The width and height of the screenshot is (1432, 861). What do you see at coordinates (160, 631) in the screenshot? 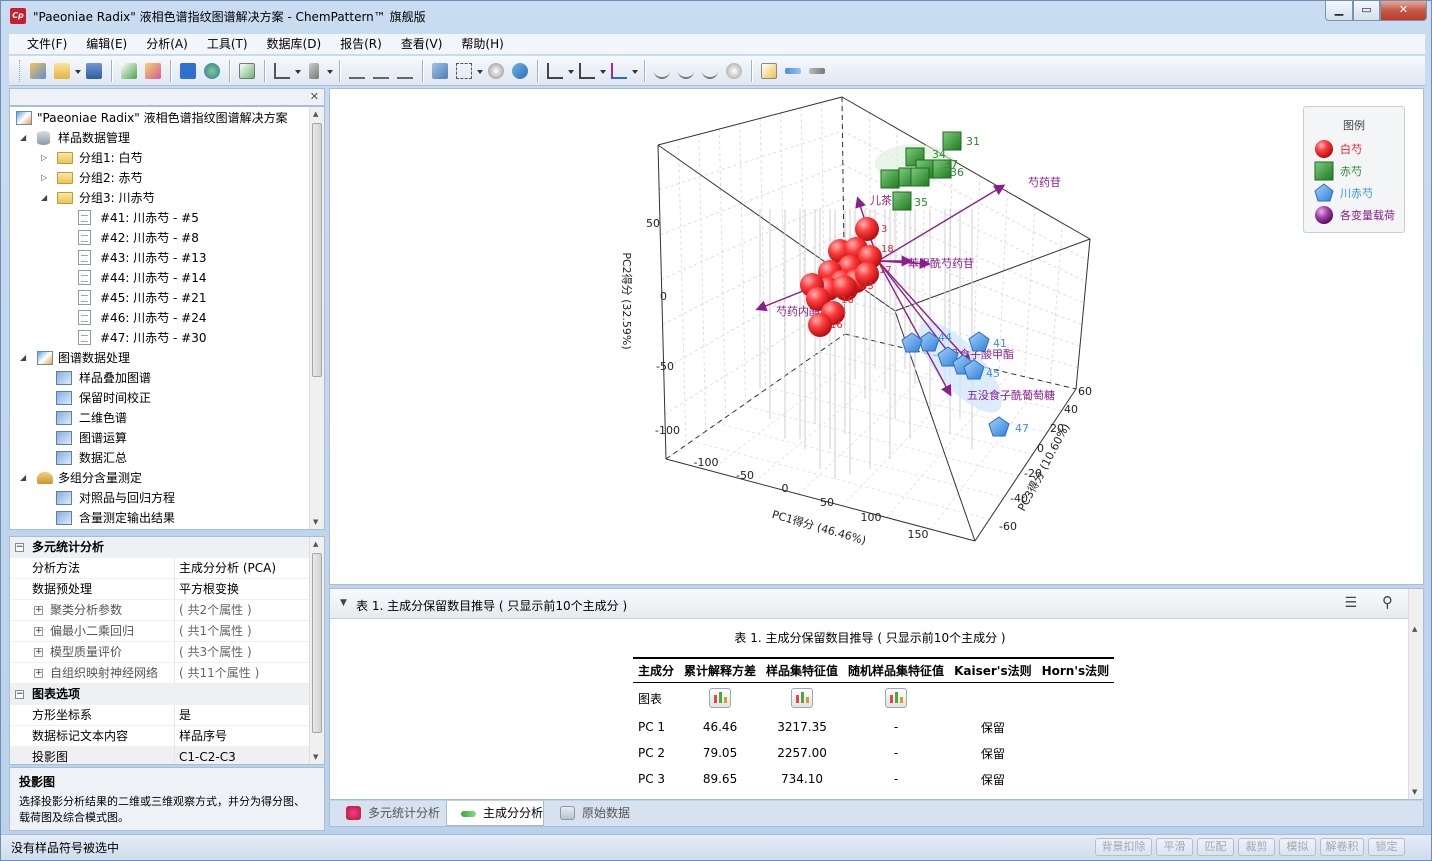
I see `prop-row-collapsed: + 偏最小二乘回归 ( 共1个属性 )` at bounding box center [160, 631].